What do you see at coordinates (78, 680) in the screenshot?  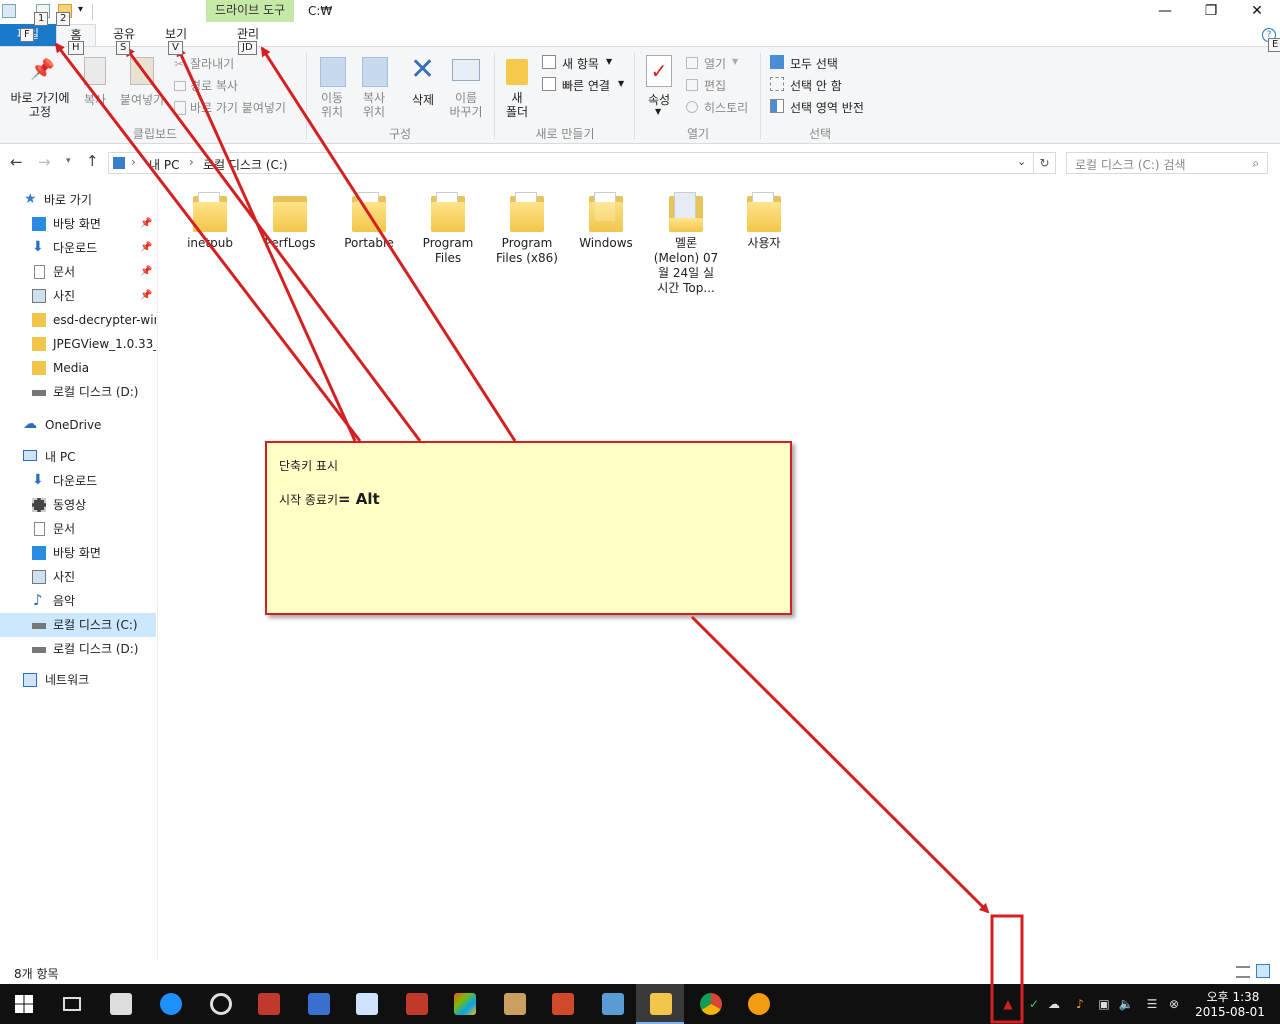 I see `nav-network: 네트워크` at bounding box center [78, 680].